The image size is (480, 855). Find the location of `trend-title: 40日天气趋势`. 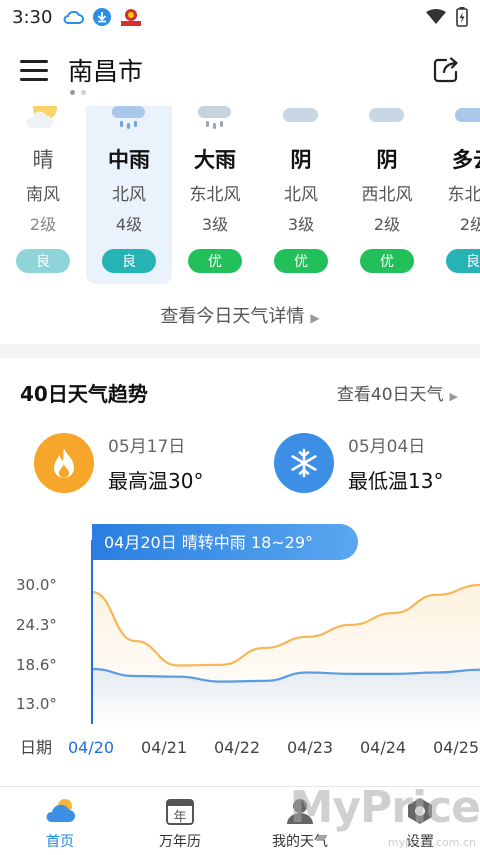

trend-title: 40日天气趋势 is located at coordinates (84, 394).